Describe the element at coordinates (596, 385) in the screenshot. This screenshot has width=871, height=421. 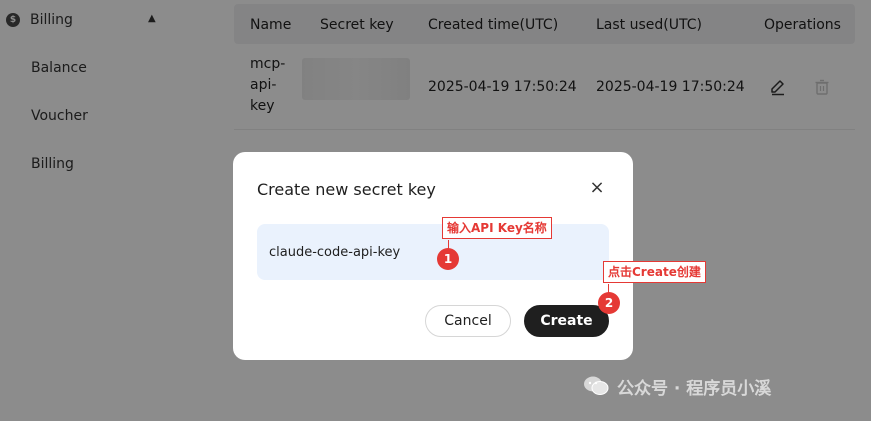
I see `wechat-icon` at that location.